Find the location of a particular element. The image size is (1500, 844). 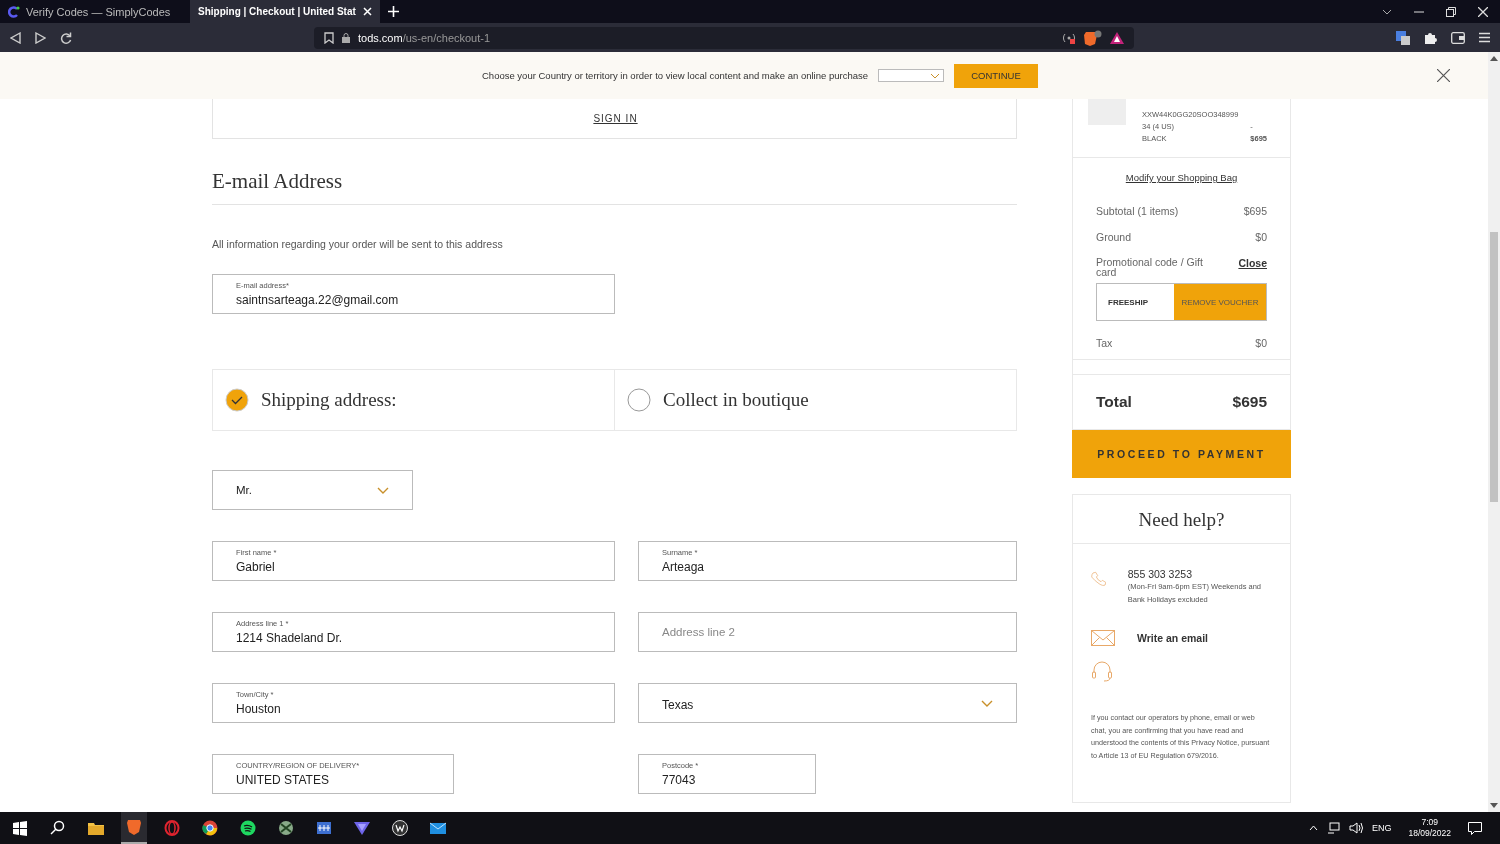

new-tab-icon is located at coordinates (393, 11).